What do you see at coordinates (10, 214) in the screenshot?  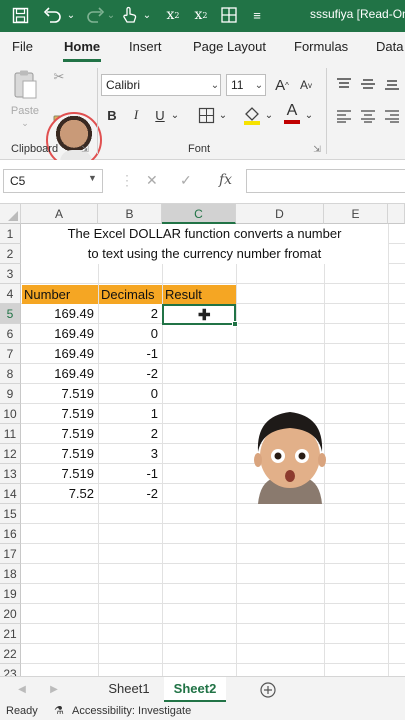 I see `select-all-corner` at bounding box center [10, 214].